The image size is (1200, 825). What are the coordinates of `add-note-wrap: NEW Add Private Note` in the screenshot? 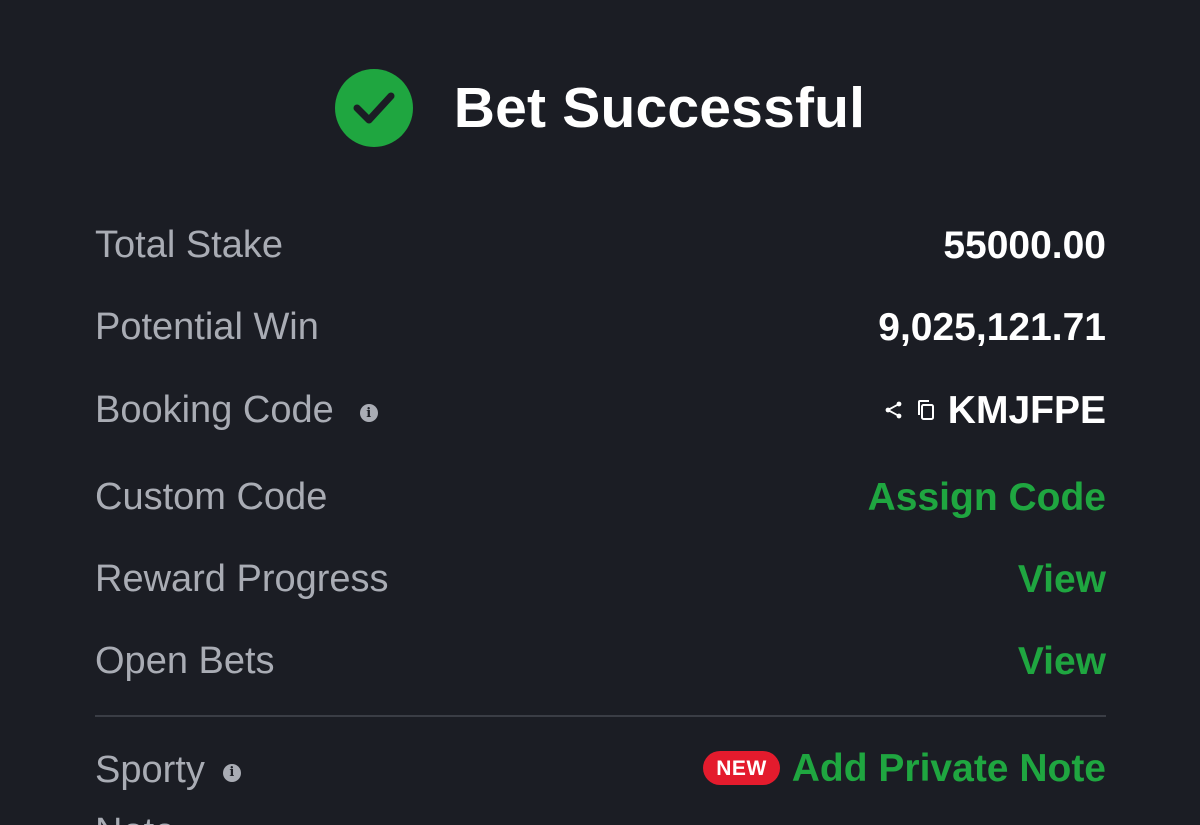 It's located at (904, 768).